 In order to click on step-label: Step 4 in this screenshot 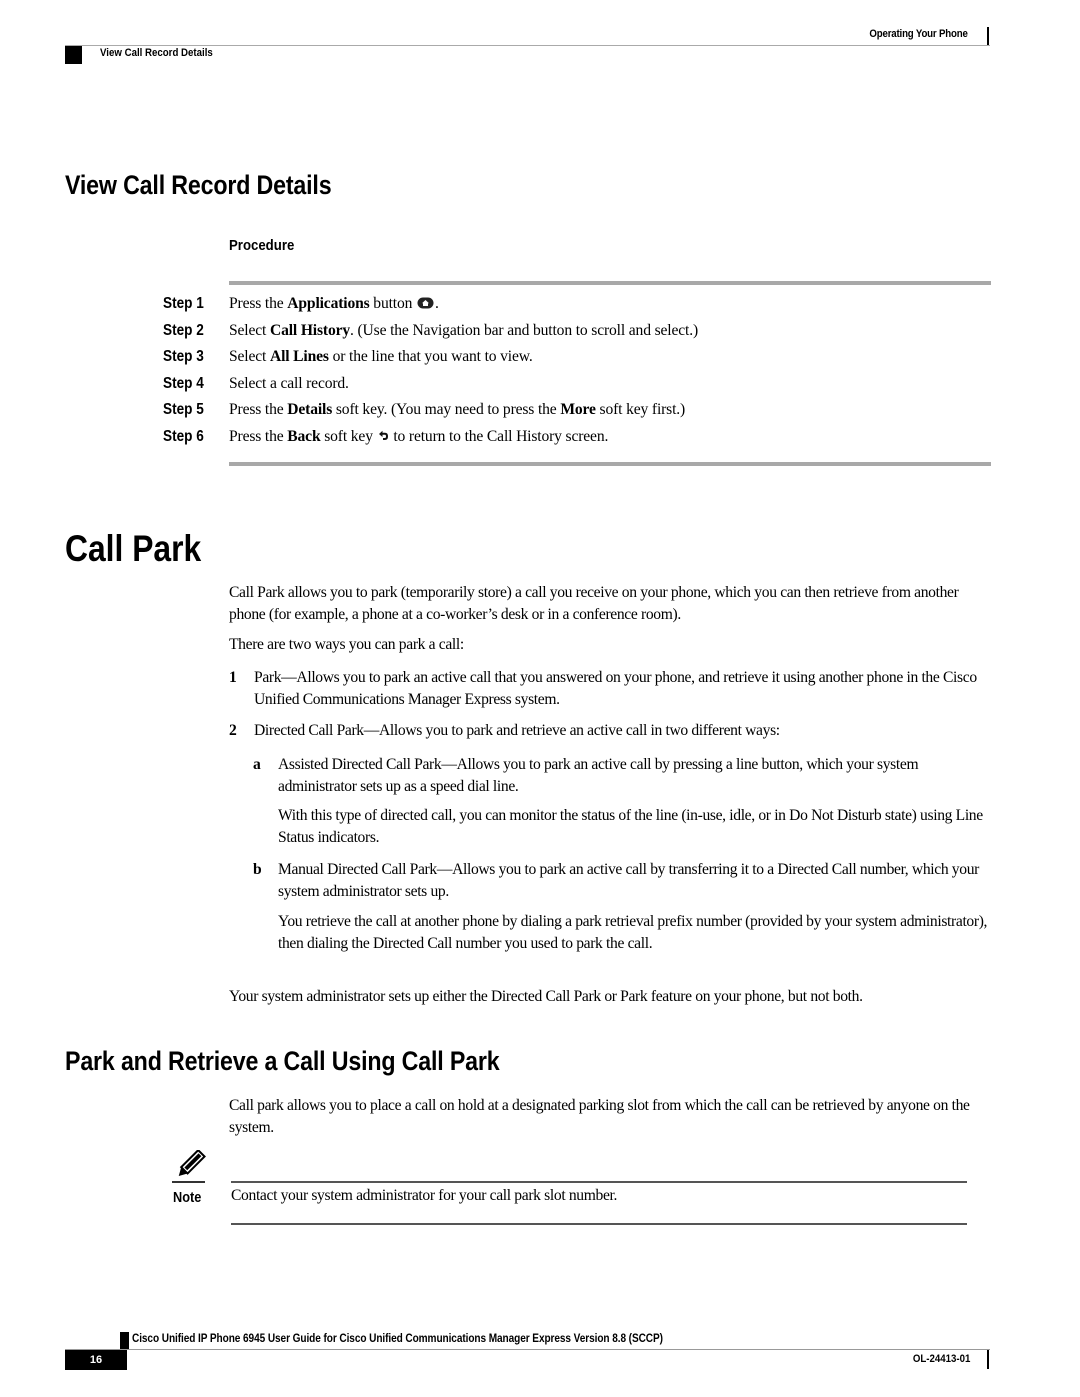, I will do `click(183, 383)`.